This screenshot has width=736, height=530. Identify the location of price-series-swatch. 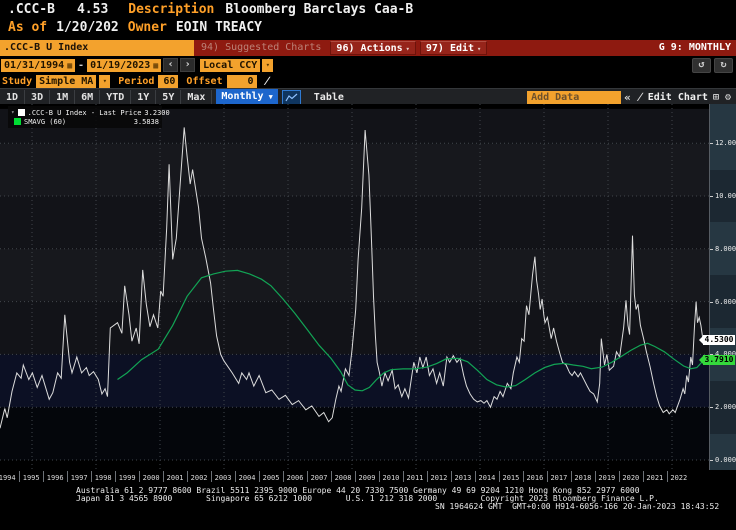
(21, 112).